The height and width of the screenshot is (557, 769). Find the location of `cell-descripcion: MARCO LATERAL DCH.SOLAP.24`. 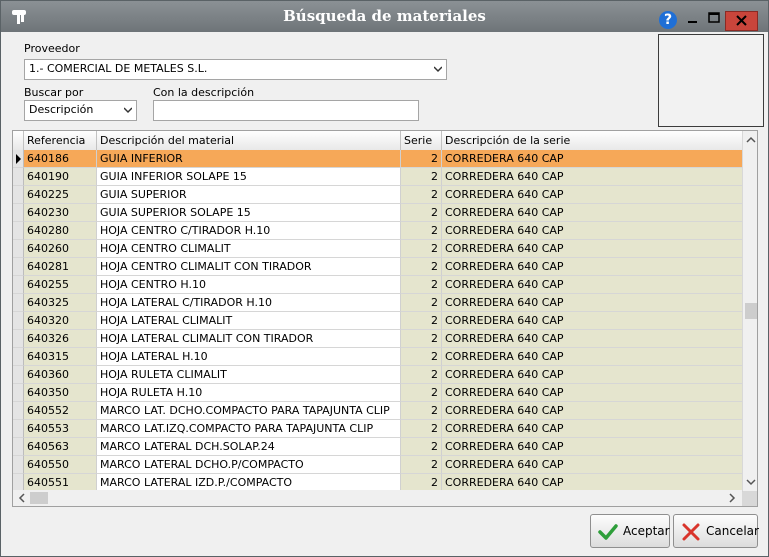

cell-descripcion: MARCO LATERAL DCH.SOLAP.24 is located at coordinates (249, 447).